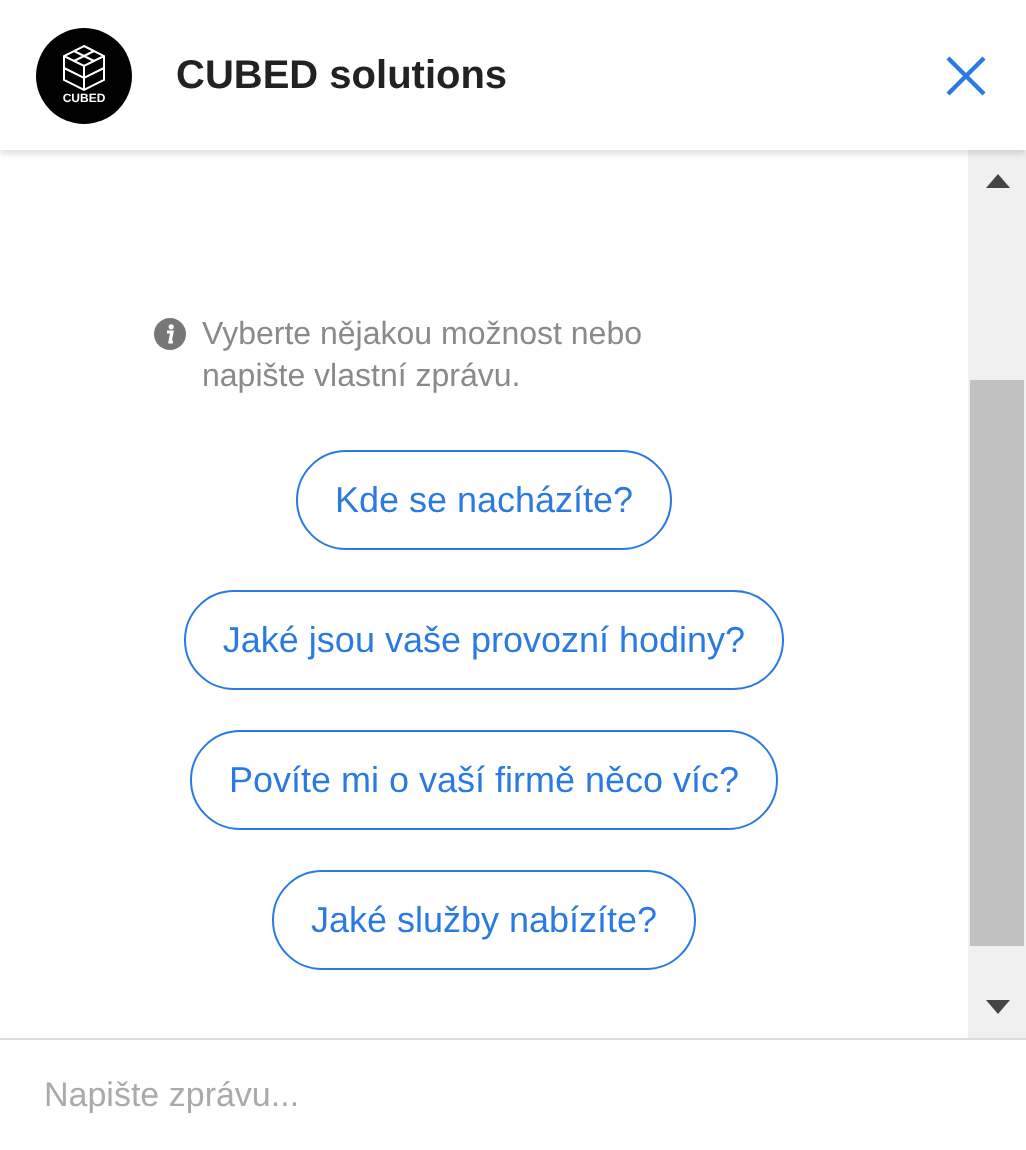 The width and height of the screenshot is (1026, 1150). Describe the element at coordinates (997, 663) in the screenshot. I see `scroll-thumb` at that location.